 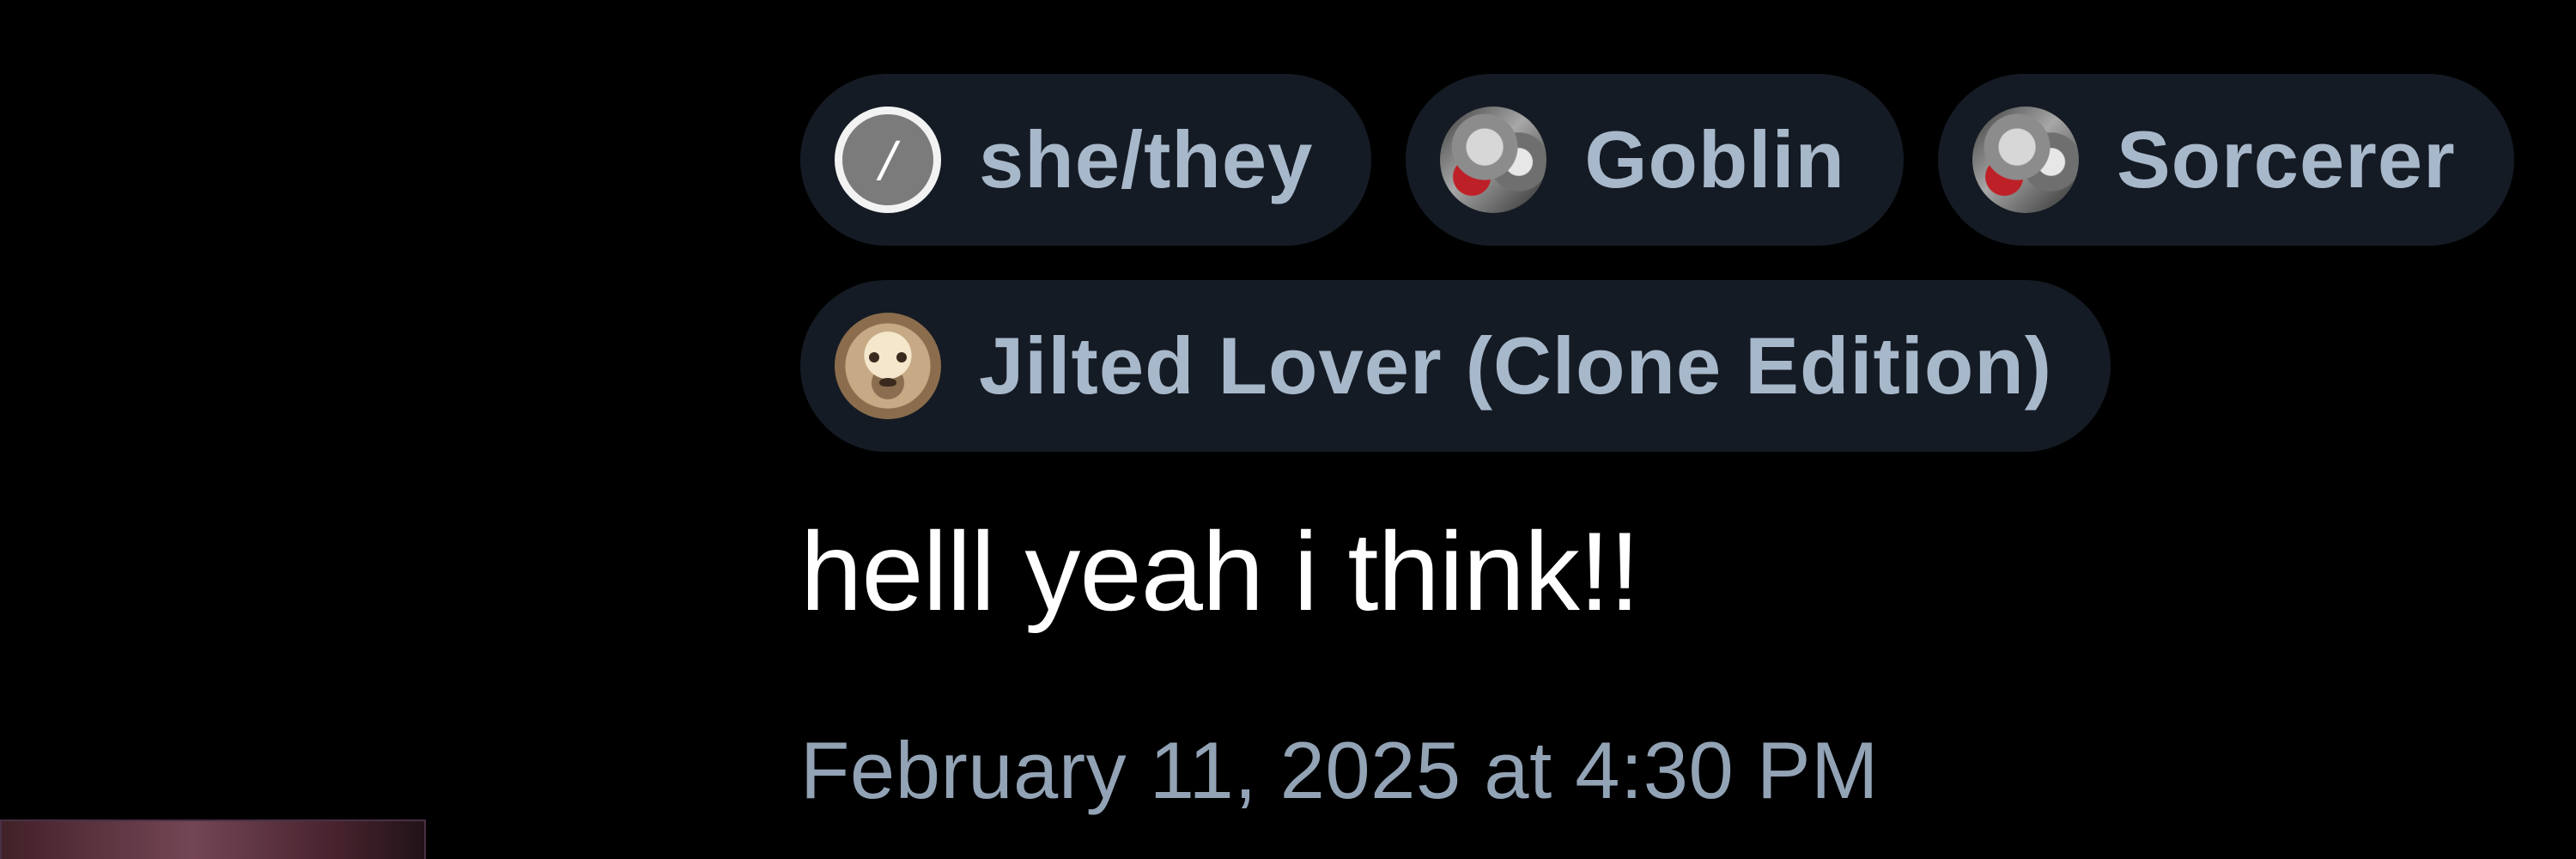 What do you see at coordinates (1220, 572) in the screenshot?
I see `message-text: helll yeah i think!!` at bounding box center [1220, 572].